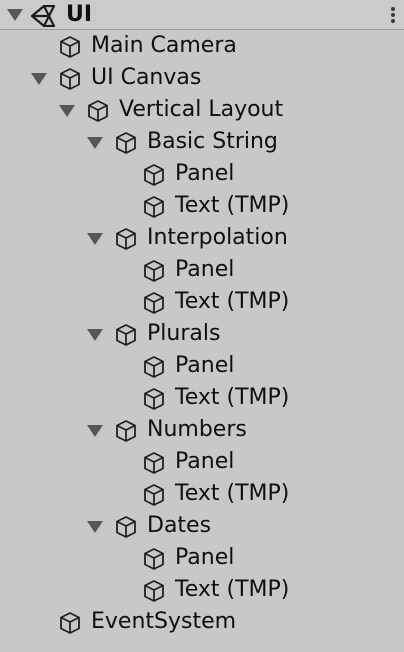  What do you see at coordinates (79, 14) in the screenshot?
I see `scene-title: UI` at bounding box center [79, 14].